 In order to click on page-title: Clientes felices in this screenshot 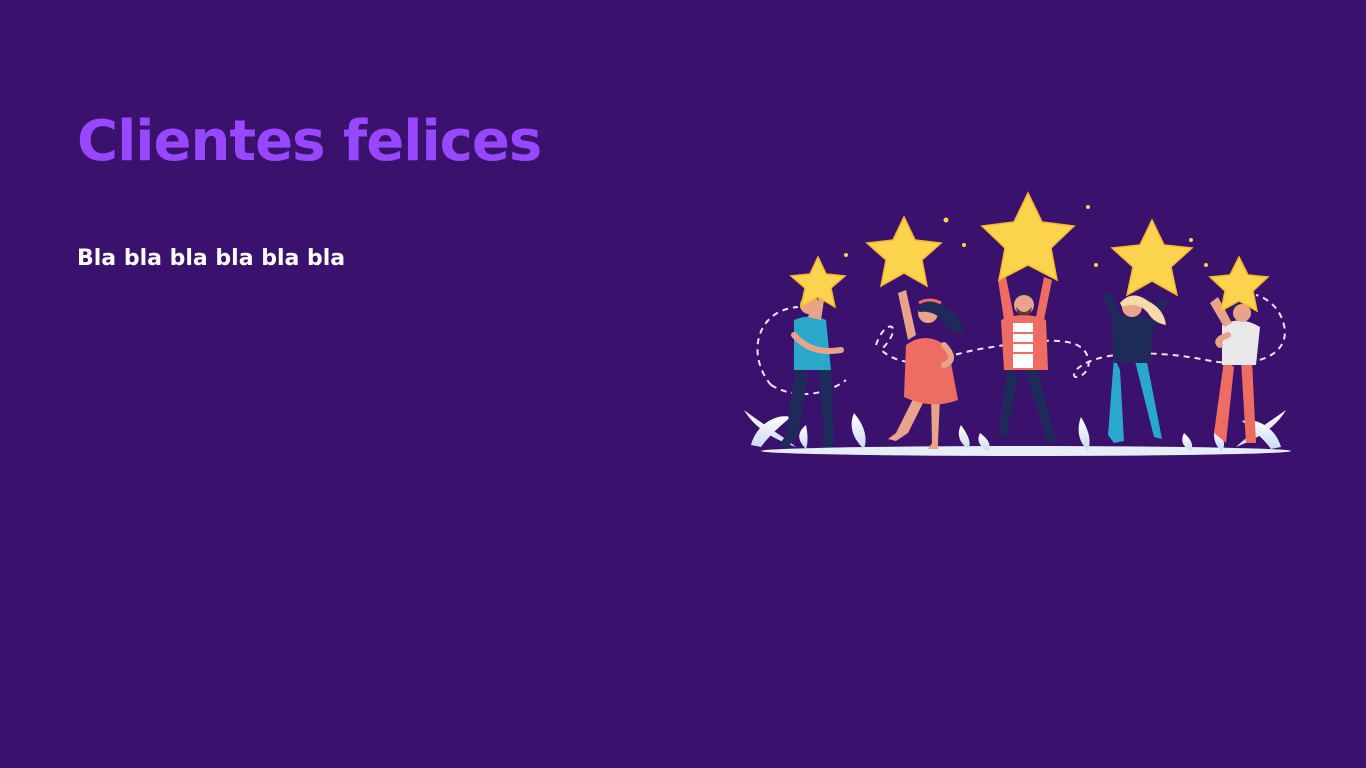, I will do `click(309, 141)`.